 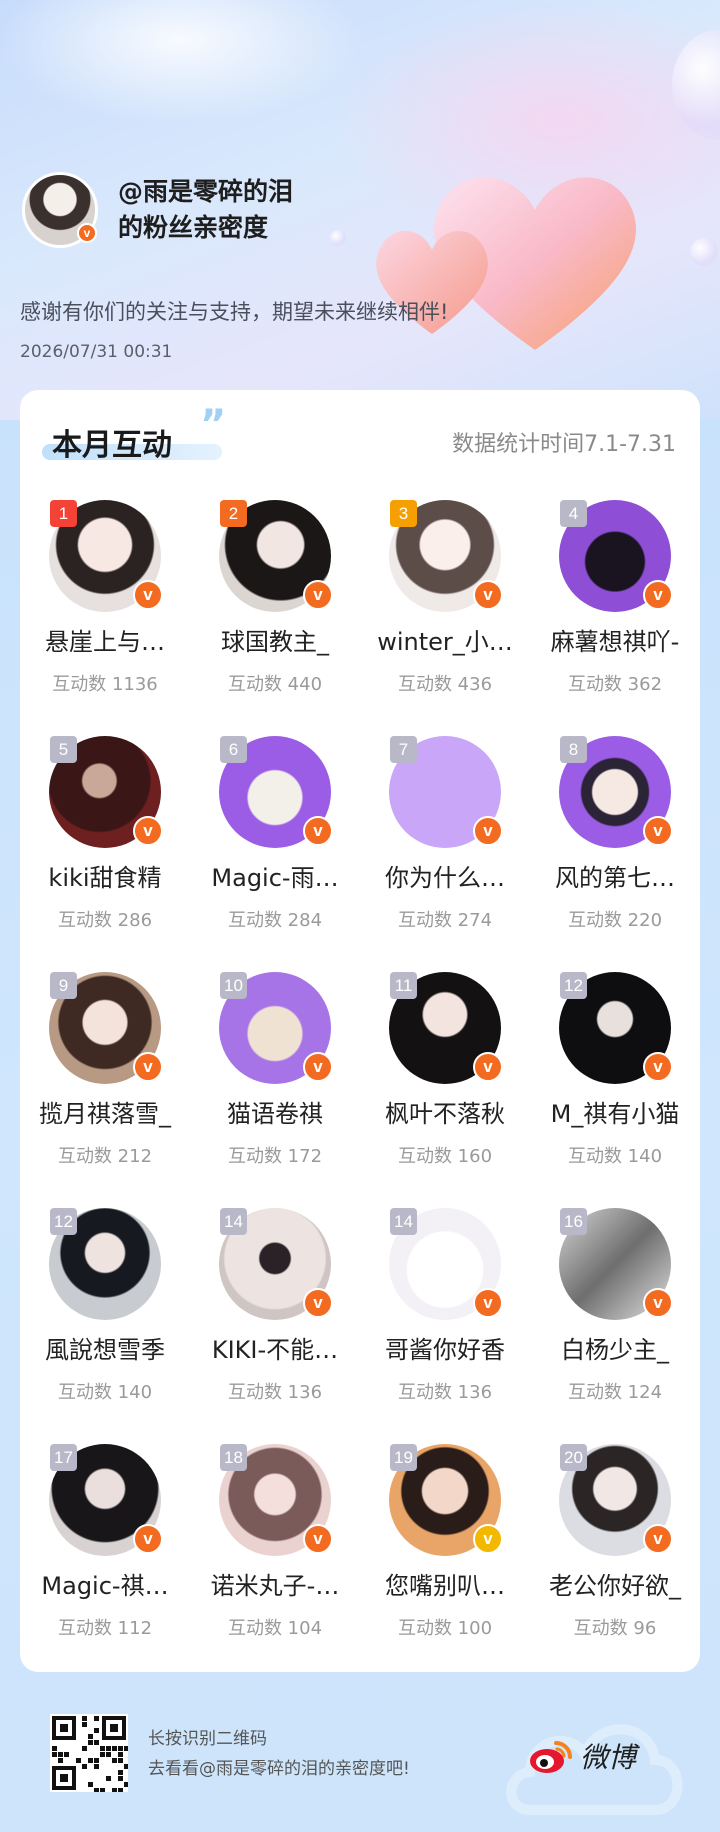 I want to click on interaction-count: 互动数 362, so click(x=615, y=684).